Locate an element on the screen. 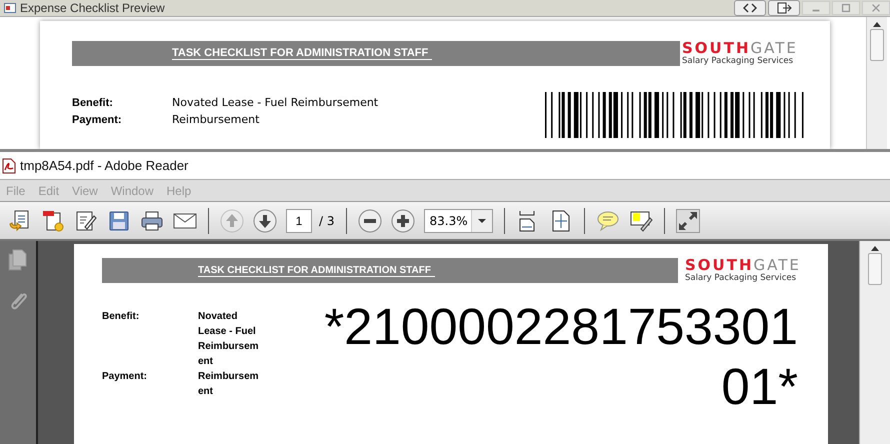 Image resolution: width=890 pixels, height=444 pixels. code-view-button is located at coordinates (750, 8).